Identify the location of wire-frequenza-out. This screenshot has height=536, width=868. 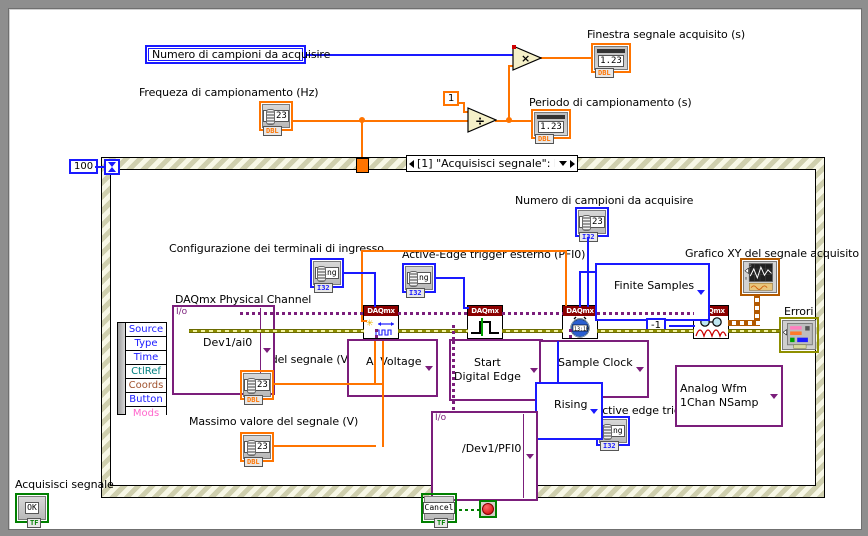
(381, 121).